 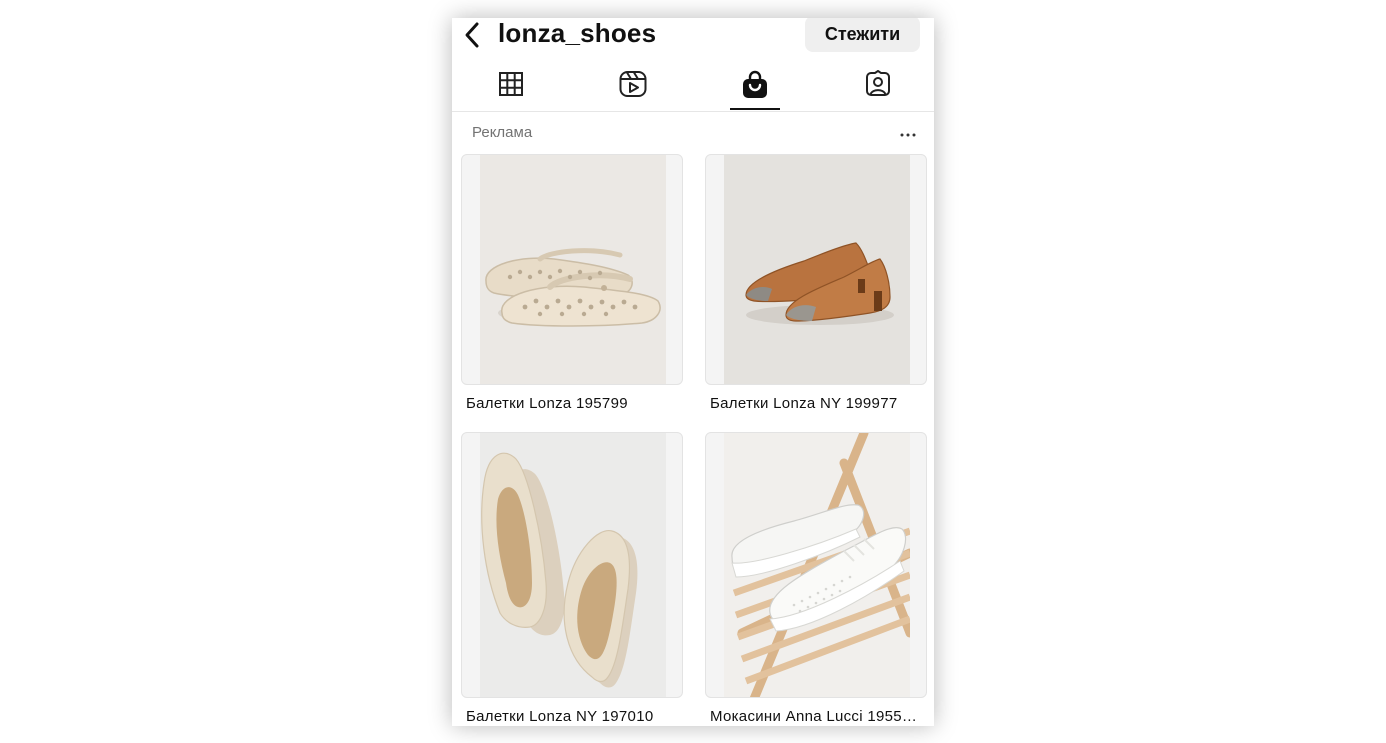 I want to click on tagged-icon, so click(x=878, y=83).